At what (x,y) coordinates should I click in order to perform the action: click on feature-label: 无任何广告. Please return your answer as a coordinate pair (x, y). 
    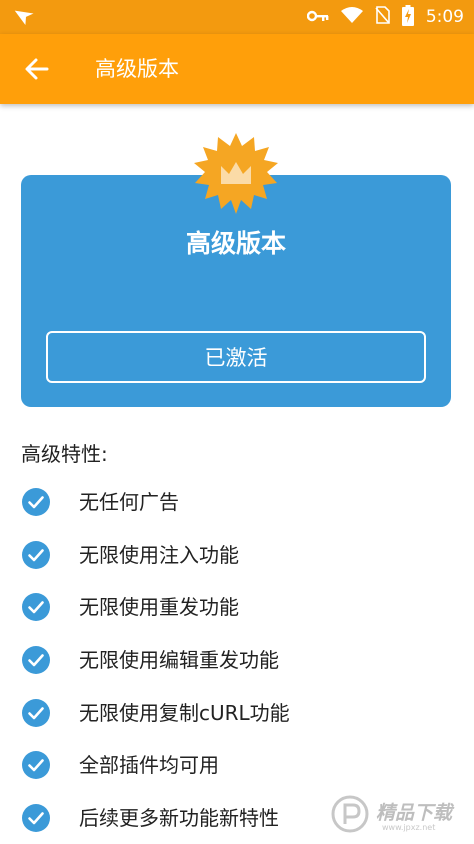
    Looking at the image, I should click on (129, 502).